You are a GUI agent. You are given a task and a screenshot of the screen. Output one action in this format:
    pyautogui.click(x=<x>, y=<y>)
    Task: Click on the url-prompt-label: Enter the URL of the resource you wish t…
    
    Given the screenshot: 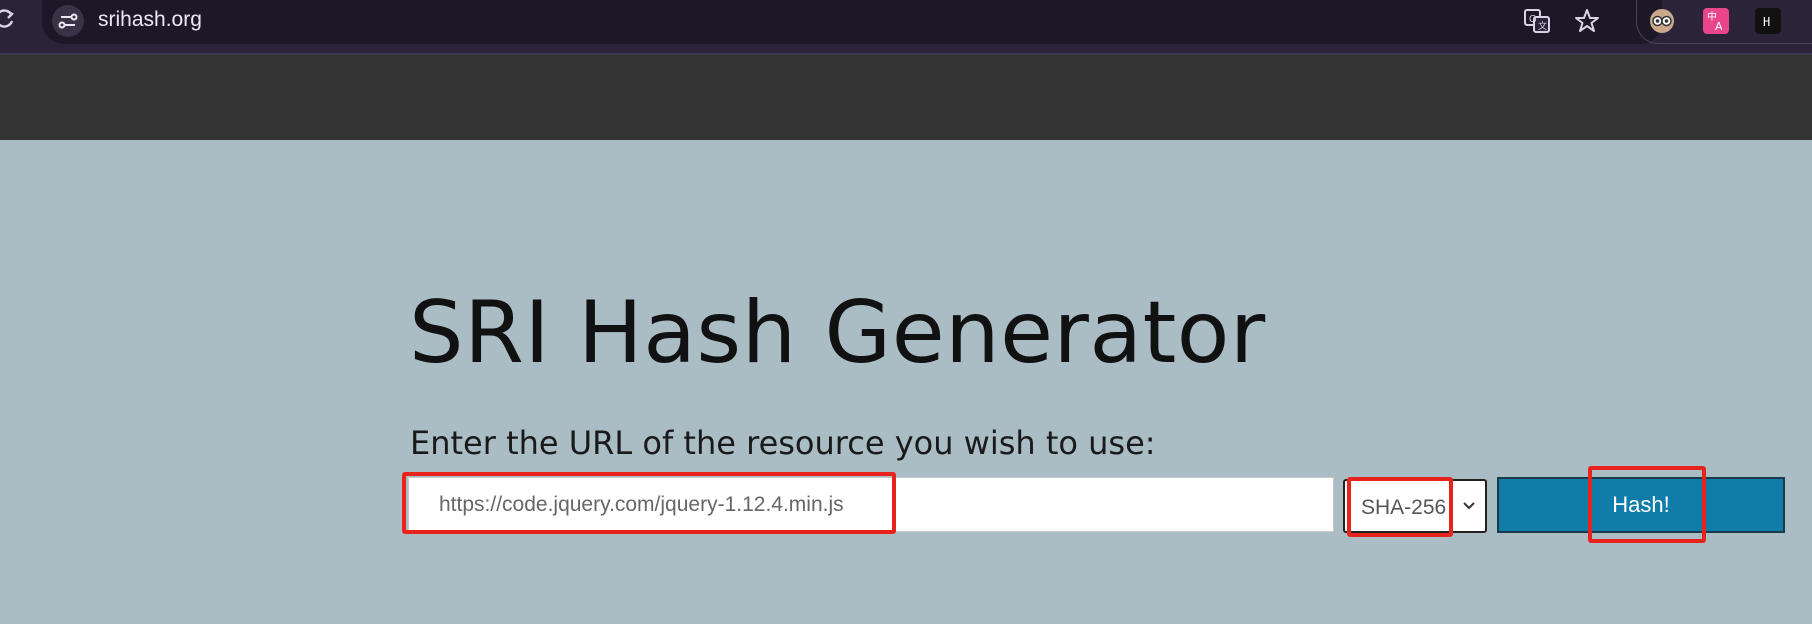 What is the action you would take?
    pyautogui.click(x=783, y=443)
    